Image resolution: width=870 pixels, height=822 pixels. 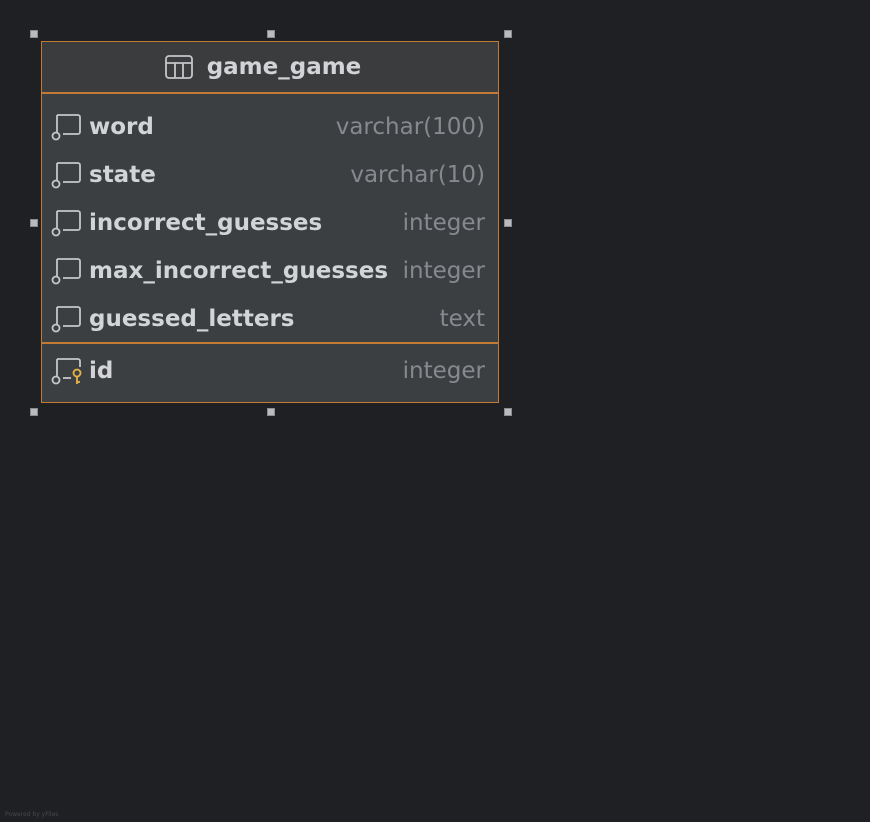 What do you see at coordinates (178, 67) in the screenshot?
I see `table-icon` at bounding box center [178, 67].